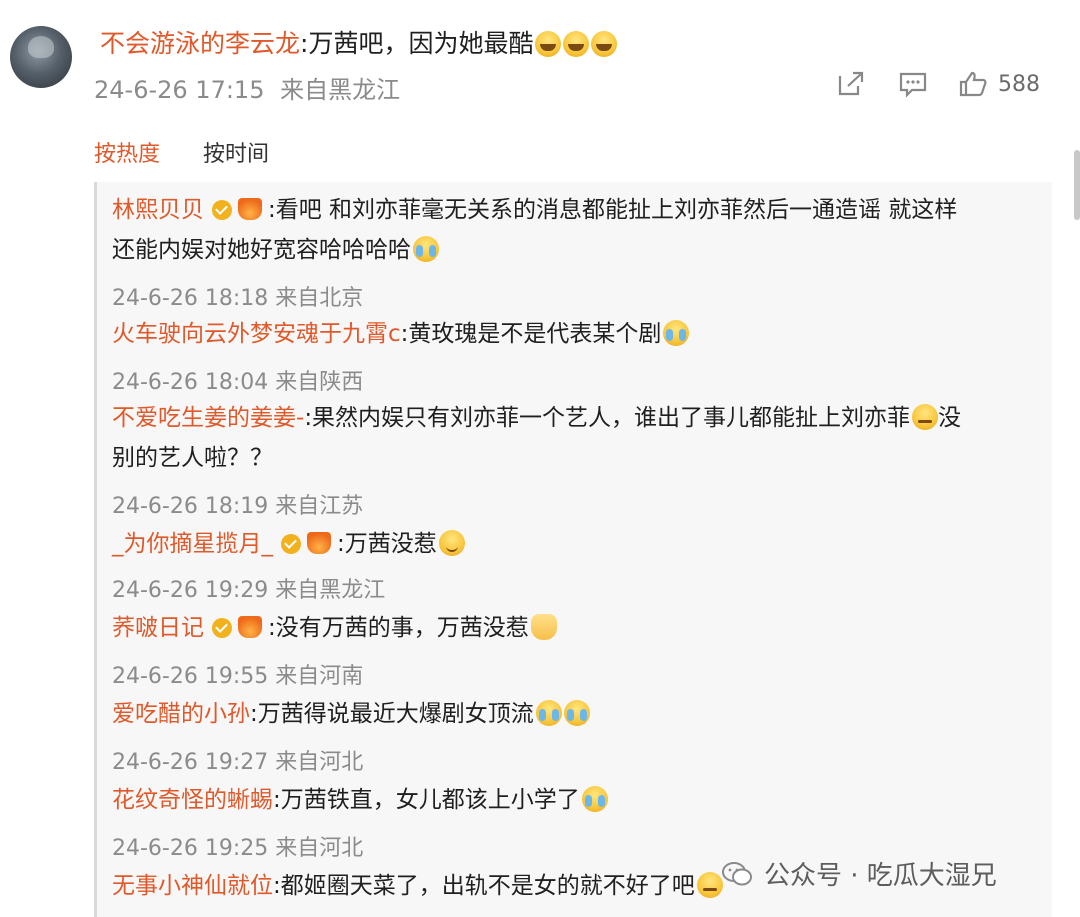 The height and width of the screenshot is (917, 1080). I want to click on reply-meta: 24-6-26 18:04 来自陕西, so click(237, 380).